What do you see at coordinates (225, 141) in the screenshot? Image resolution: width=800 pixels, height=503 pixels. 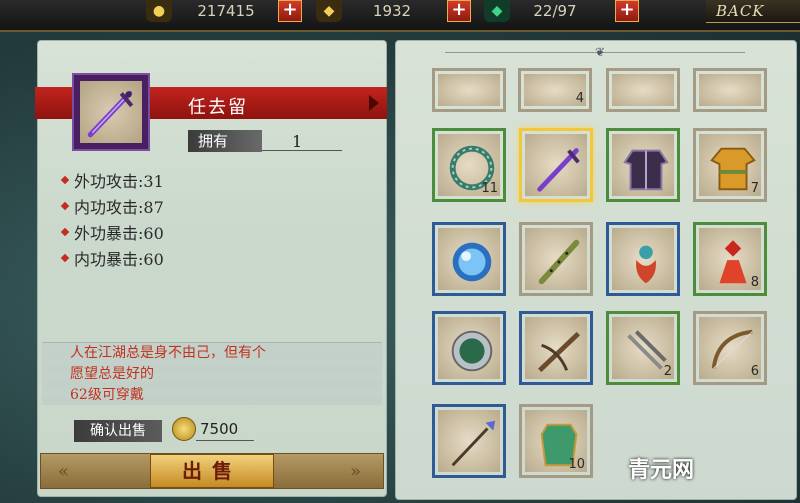 I see `own-label: 拥有` at bounding box center [225, 141].